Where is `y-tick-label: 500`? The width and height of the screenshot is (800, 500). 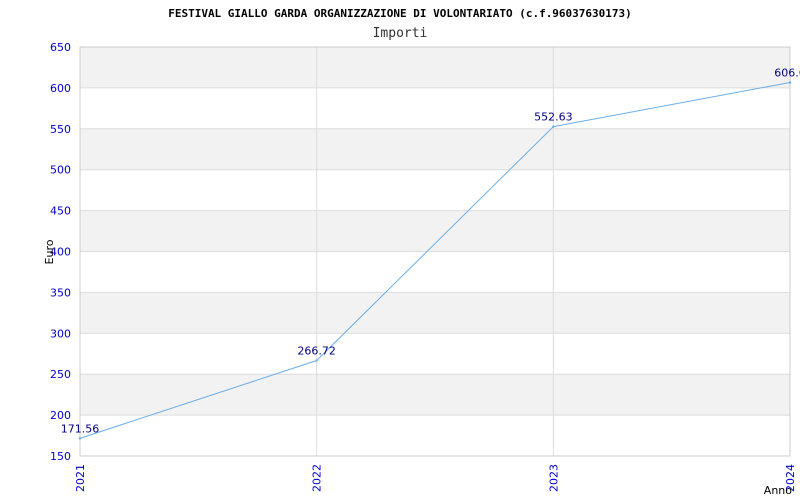 y-tick-label: 500 is located at coordinates (60, 170).